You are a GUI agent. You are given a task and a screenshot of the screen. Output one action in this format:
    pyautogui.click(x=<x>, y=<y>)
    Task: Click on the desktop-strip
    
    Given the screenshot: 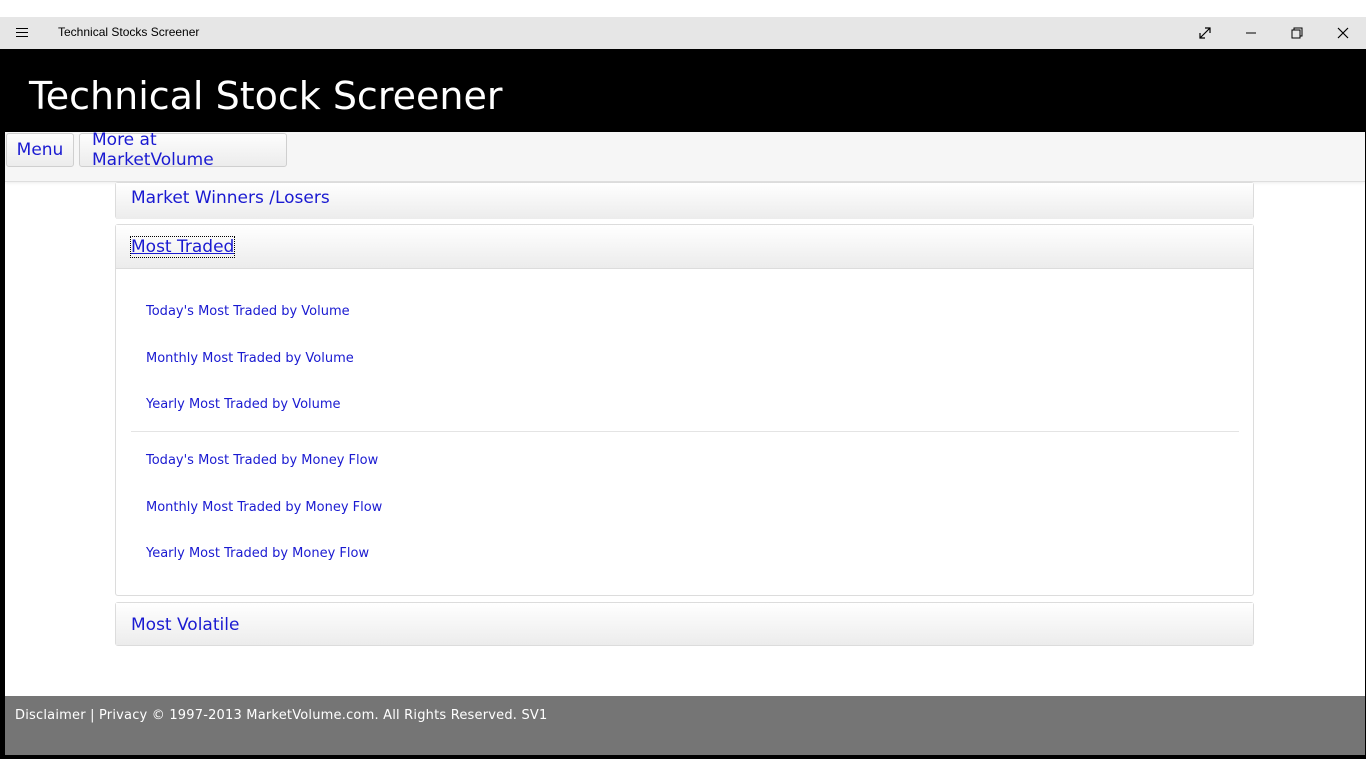 What is the action you would take?
    pyautogui.click(x=683, y=8)
    